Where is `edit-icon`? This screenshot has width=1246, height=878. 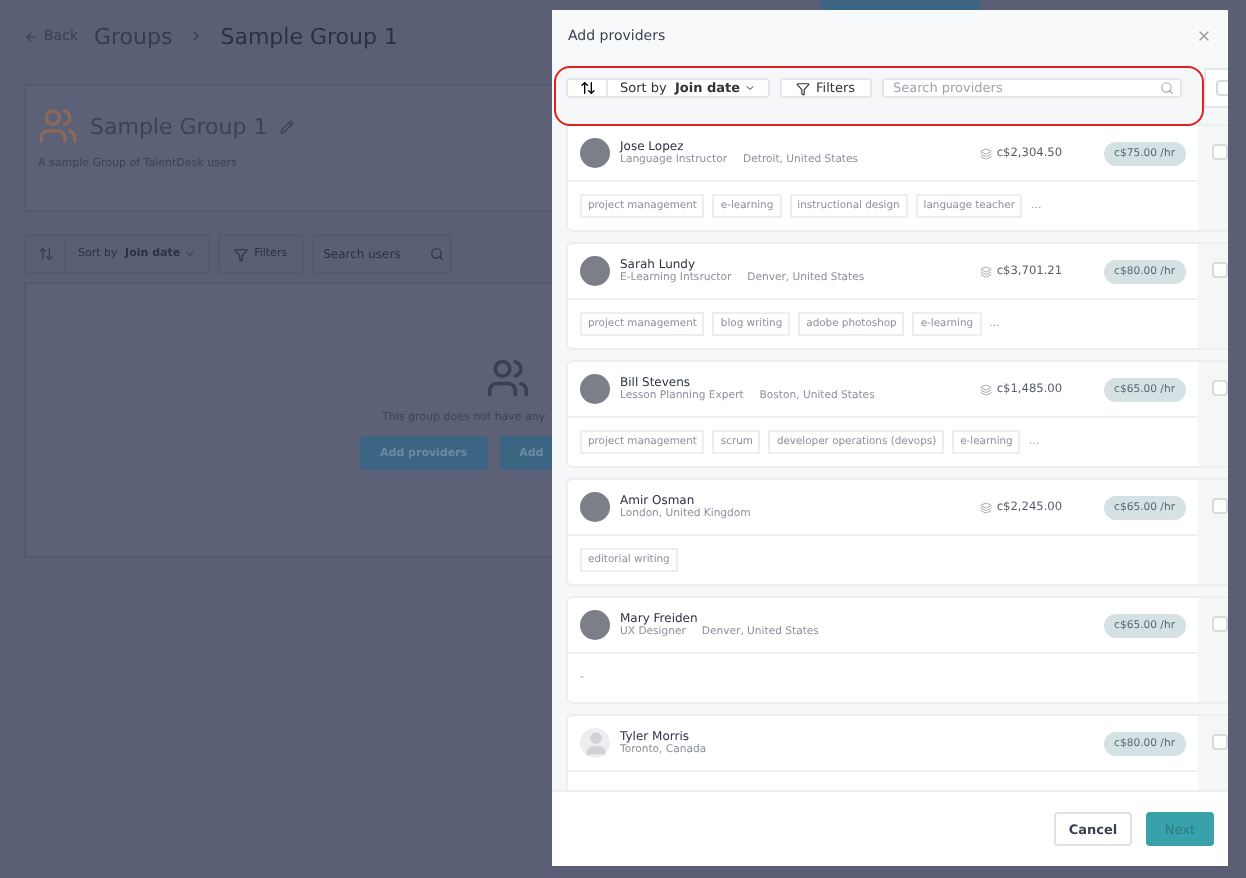
edit-icon is located at coordinates (286, 126).